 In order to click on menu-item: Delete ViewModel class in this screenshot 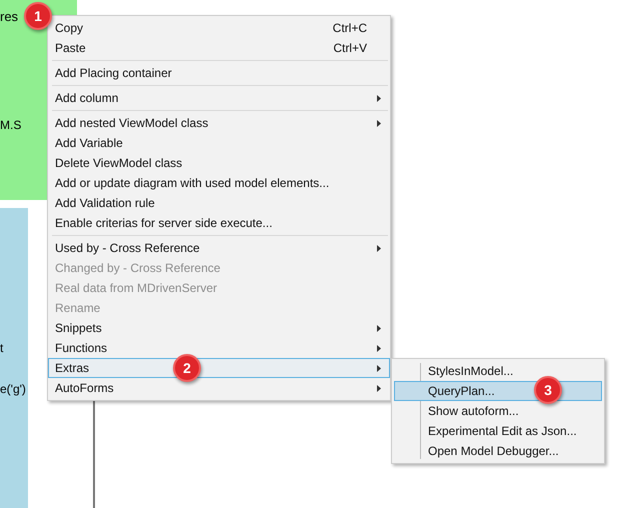, I will do `click(219, 163)`.